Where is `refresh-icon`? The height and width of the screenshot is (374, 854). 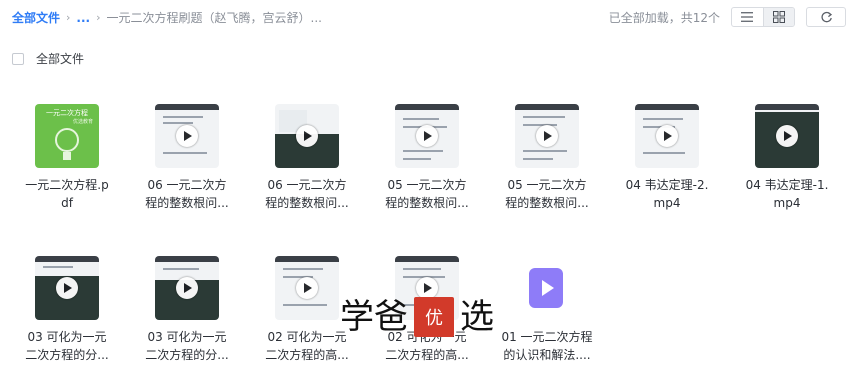 refresh-icon is located at coordinates (826, 16).